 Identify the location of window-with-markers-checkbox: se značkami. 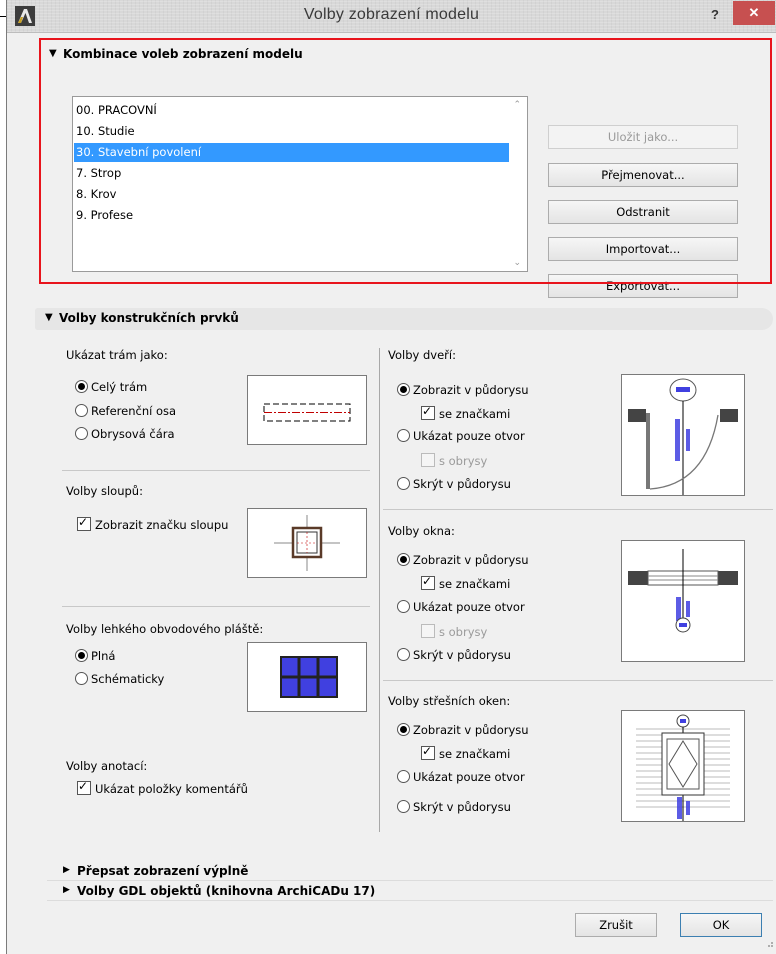
(466, 584).